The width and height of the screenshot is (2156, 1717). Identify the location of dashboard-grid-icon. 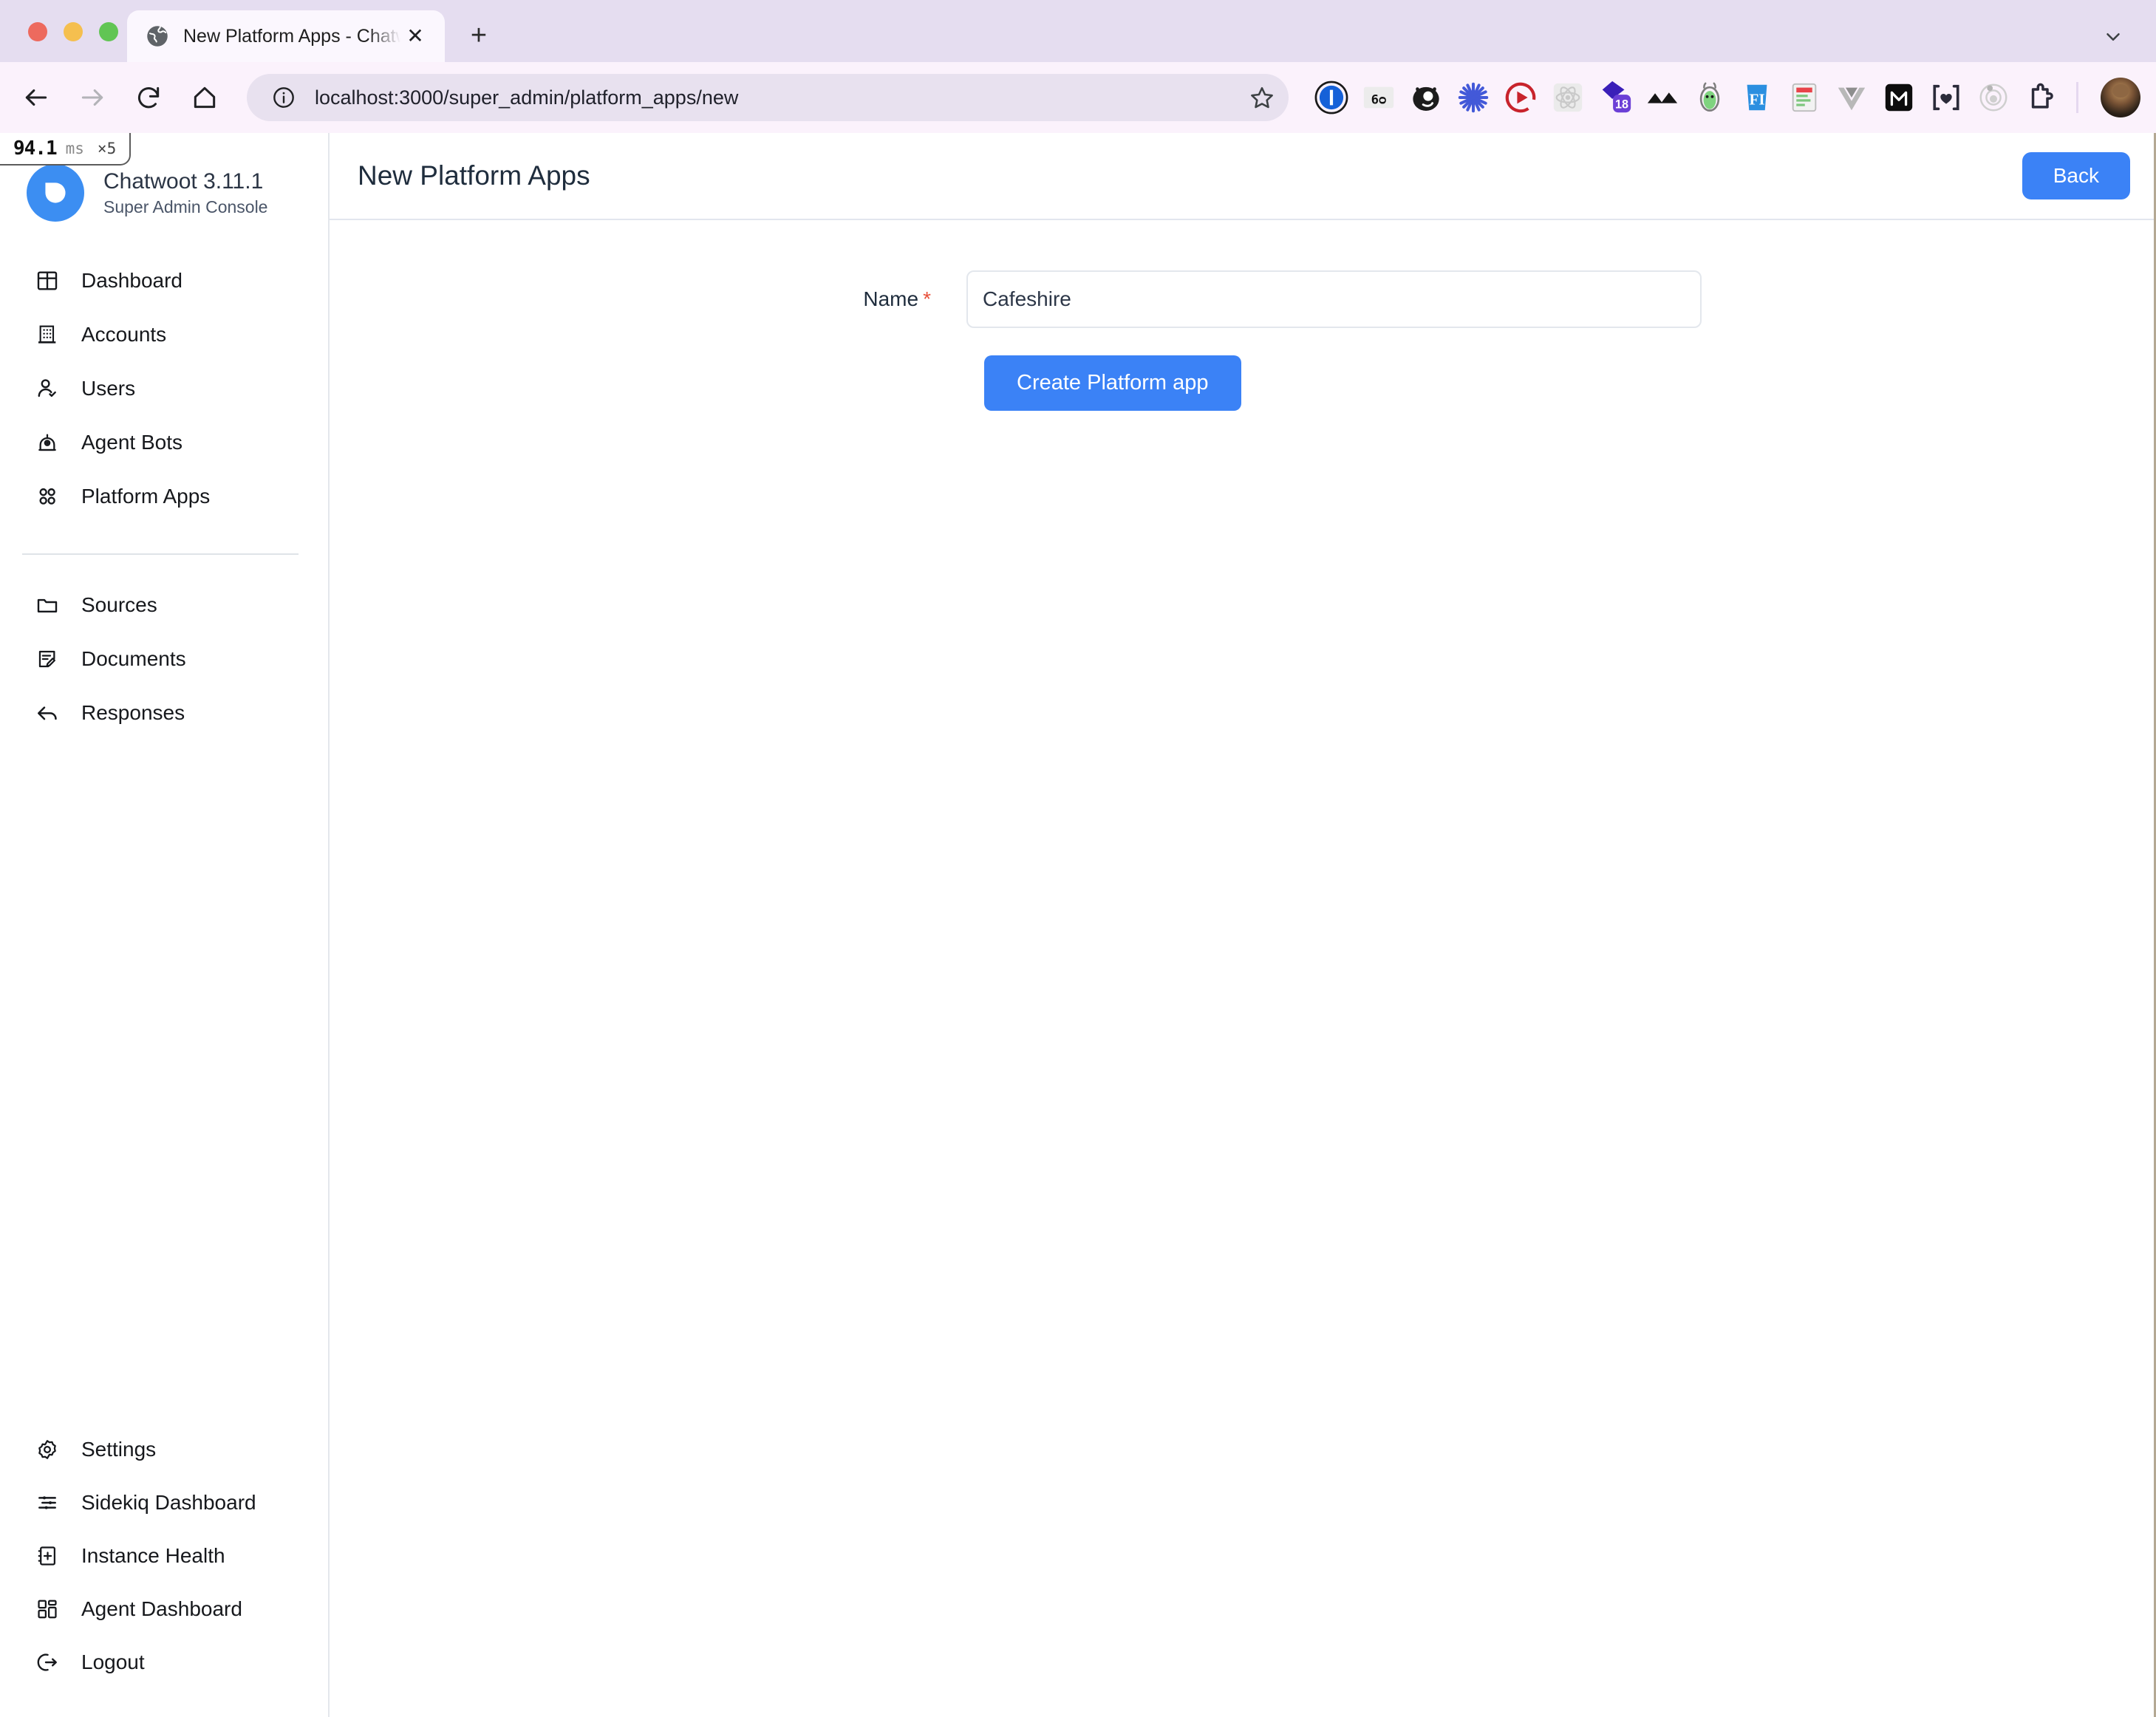
(47, 1609).